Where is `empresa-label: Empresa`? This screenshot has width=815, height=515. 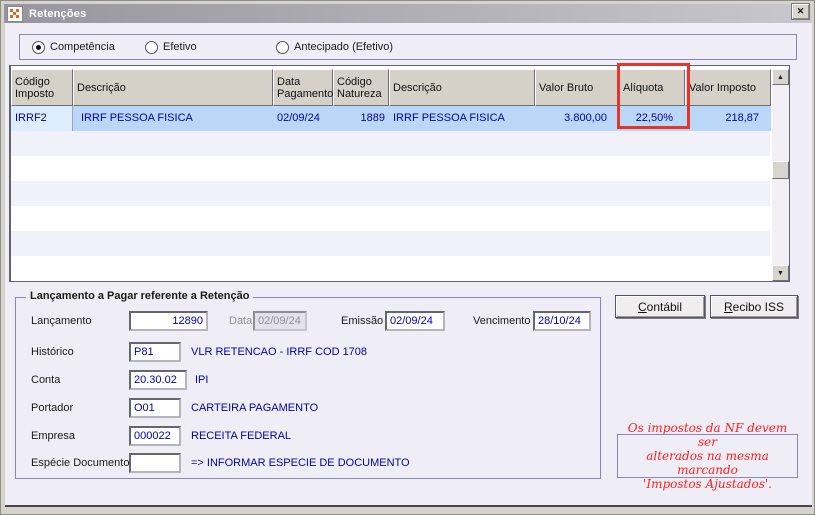 empresa-label: Empresa is located at coordinates (53, 436).